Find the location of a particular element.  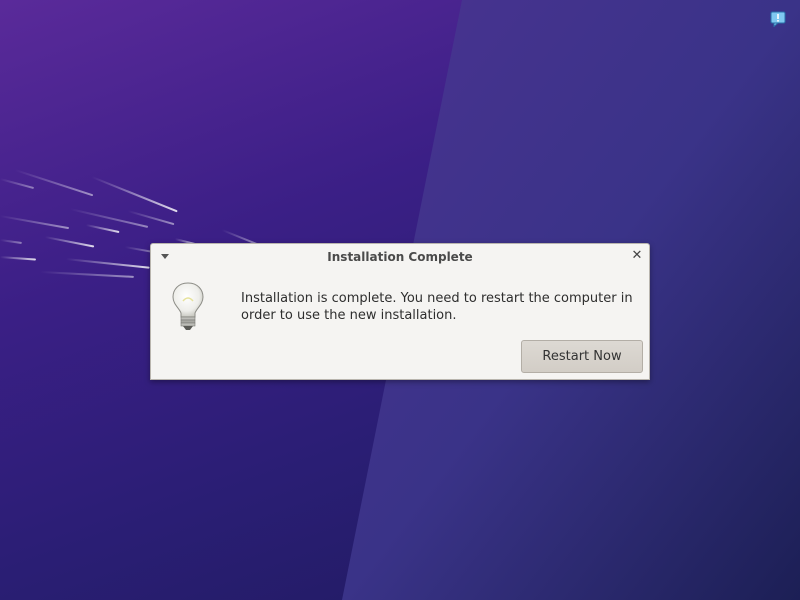

dialog-title: Installation Complete is located at coordinates (400, 257).